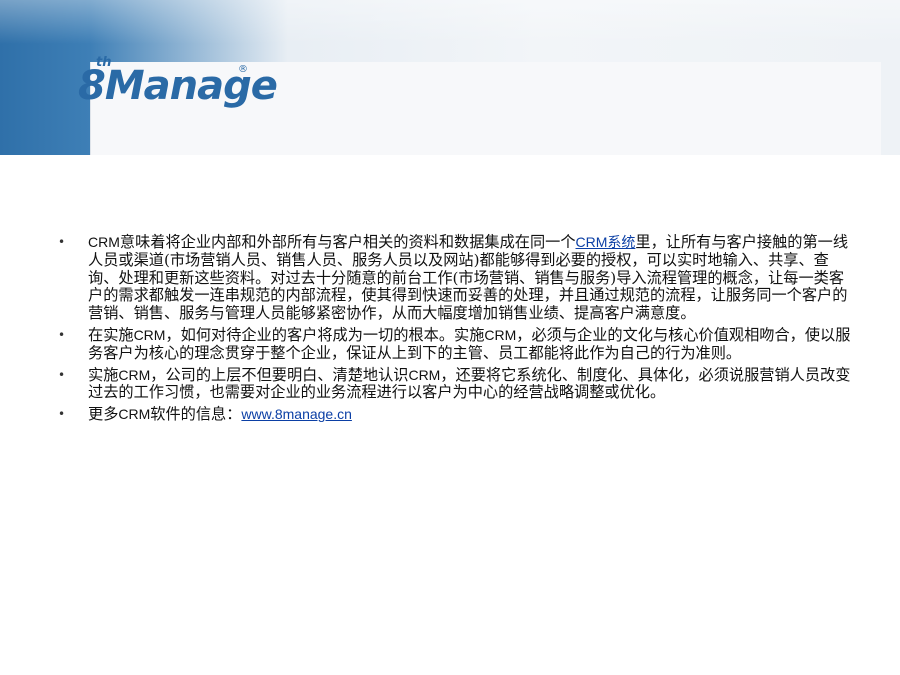 The width and height of the screenshot is (900, 675). I want to click on text-segment: ，如何对待企业的客户将成为一切的根本。实施, so click(325, 334).